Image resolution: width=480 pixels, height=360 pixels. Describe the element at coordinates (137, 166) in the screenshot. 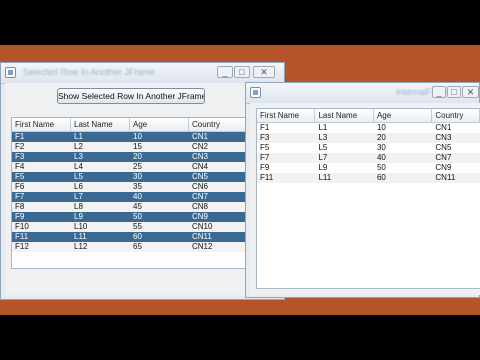

I see `table-cell: 25` at that location.